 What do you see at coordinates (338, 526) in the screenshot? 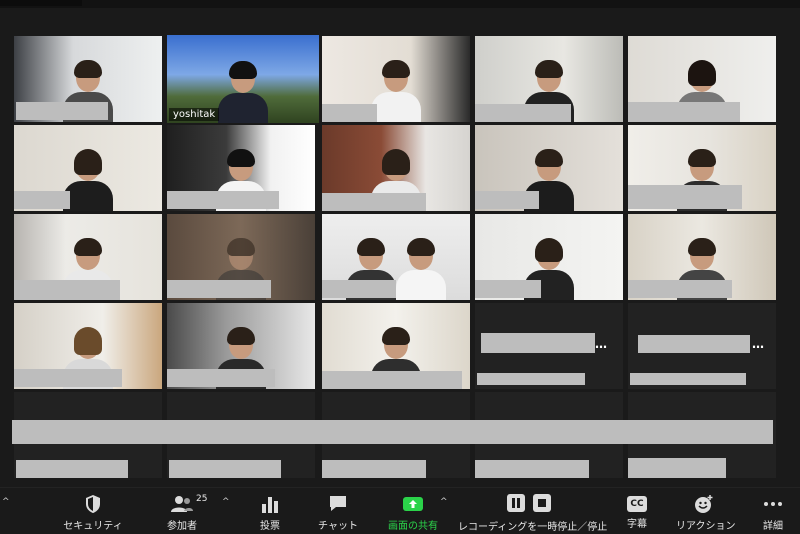
I see `chat-label: チャット` at bounding box center [338, 526].